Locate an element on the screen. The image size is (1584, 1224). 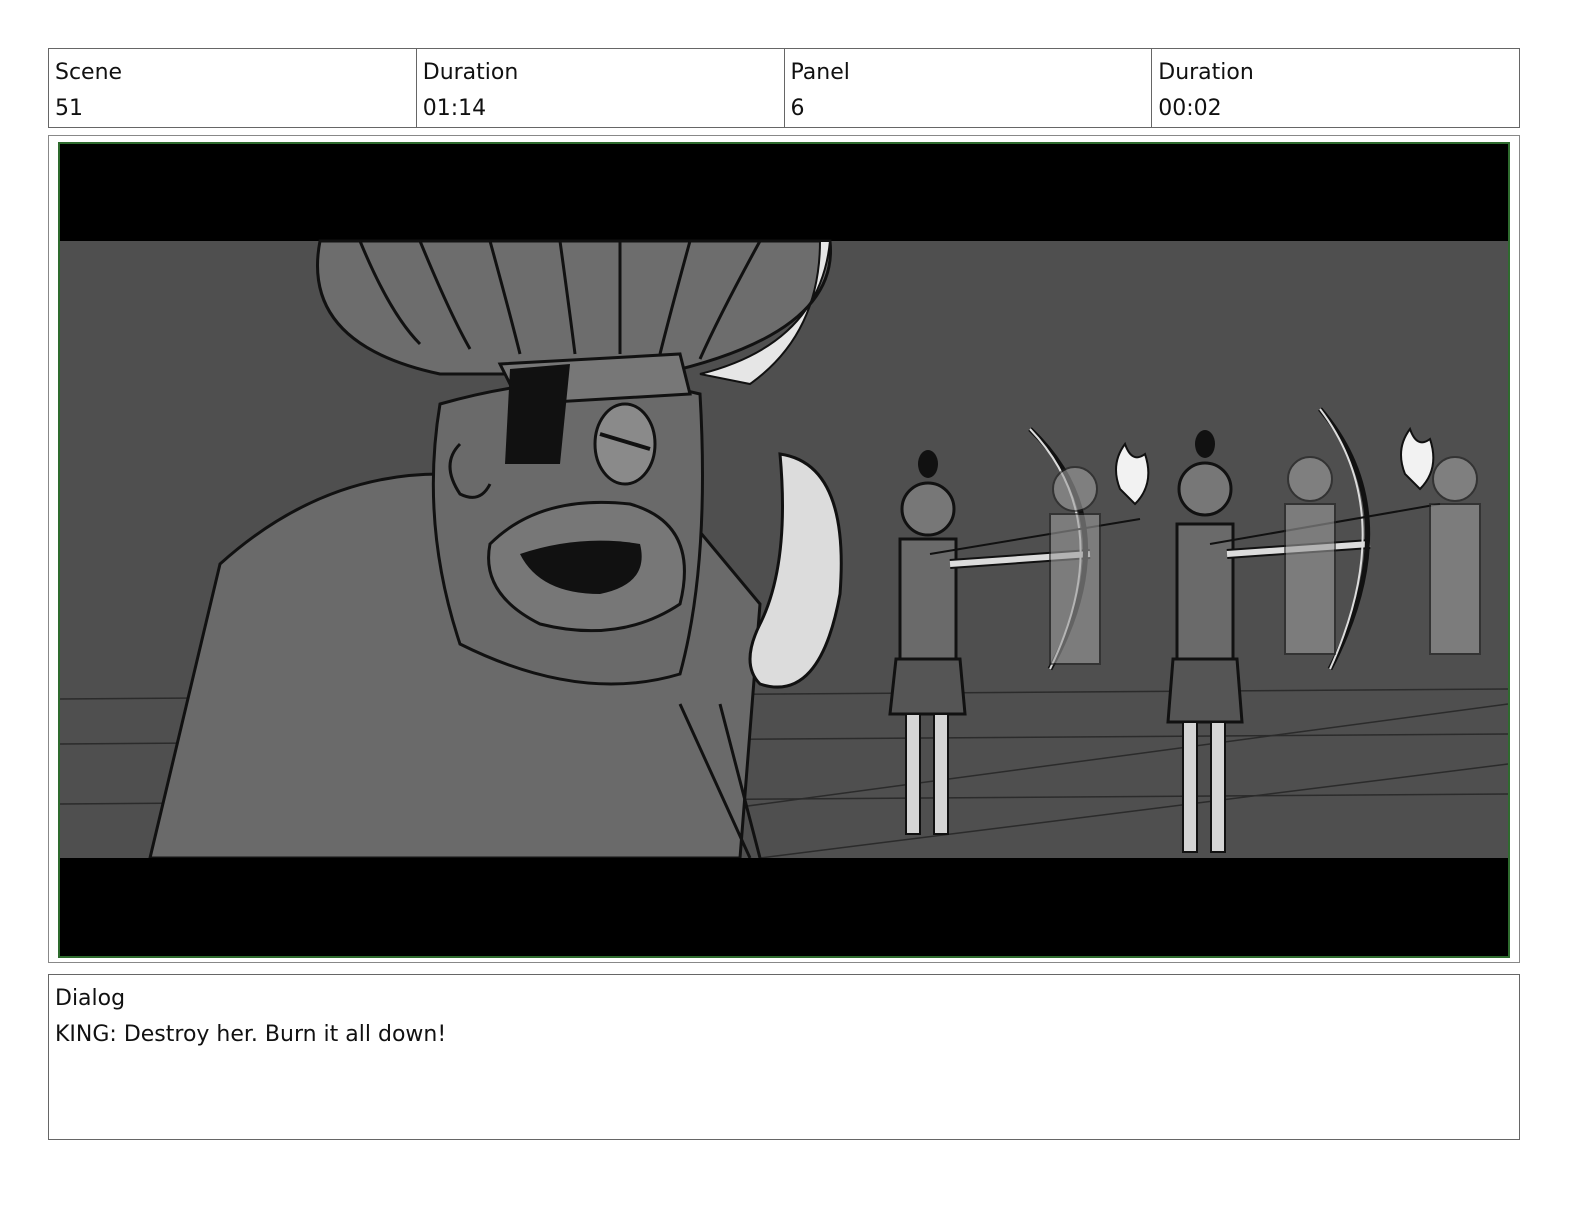
dialog-label: Dialog is located at coordinates (90, 998).